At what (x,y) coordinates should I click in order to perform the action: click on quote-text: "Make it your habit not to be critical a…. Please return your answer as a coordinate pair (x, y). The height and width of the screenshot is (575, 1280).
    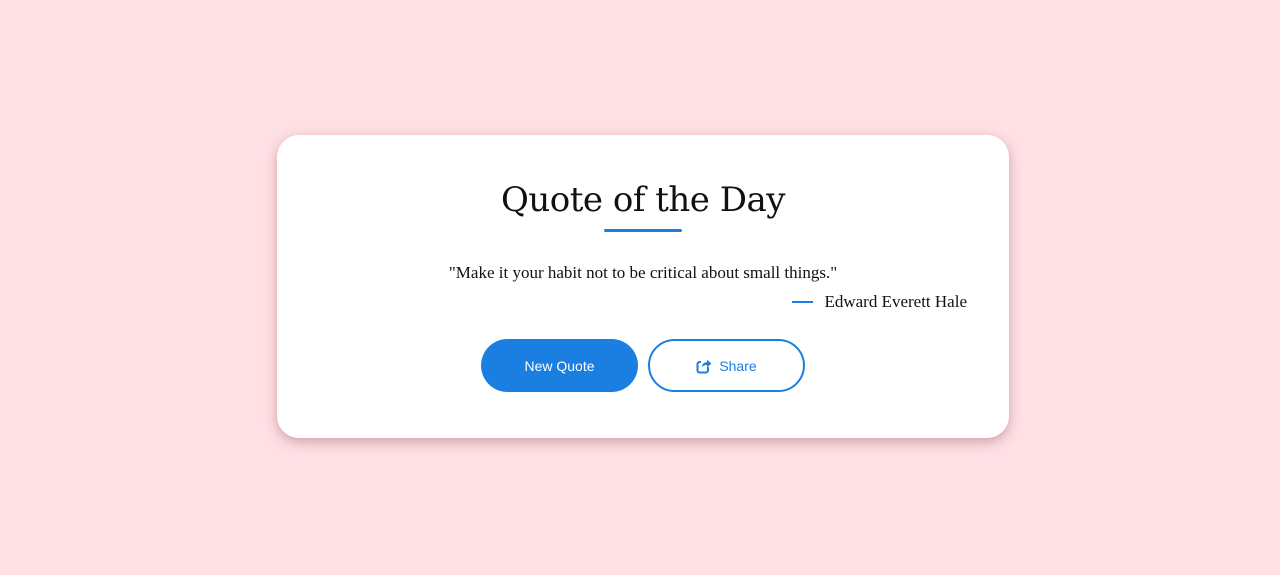
    Looking at the image, I should click on (643, 272).